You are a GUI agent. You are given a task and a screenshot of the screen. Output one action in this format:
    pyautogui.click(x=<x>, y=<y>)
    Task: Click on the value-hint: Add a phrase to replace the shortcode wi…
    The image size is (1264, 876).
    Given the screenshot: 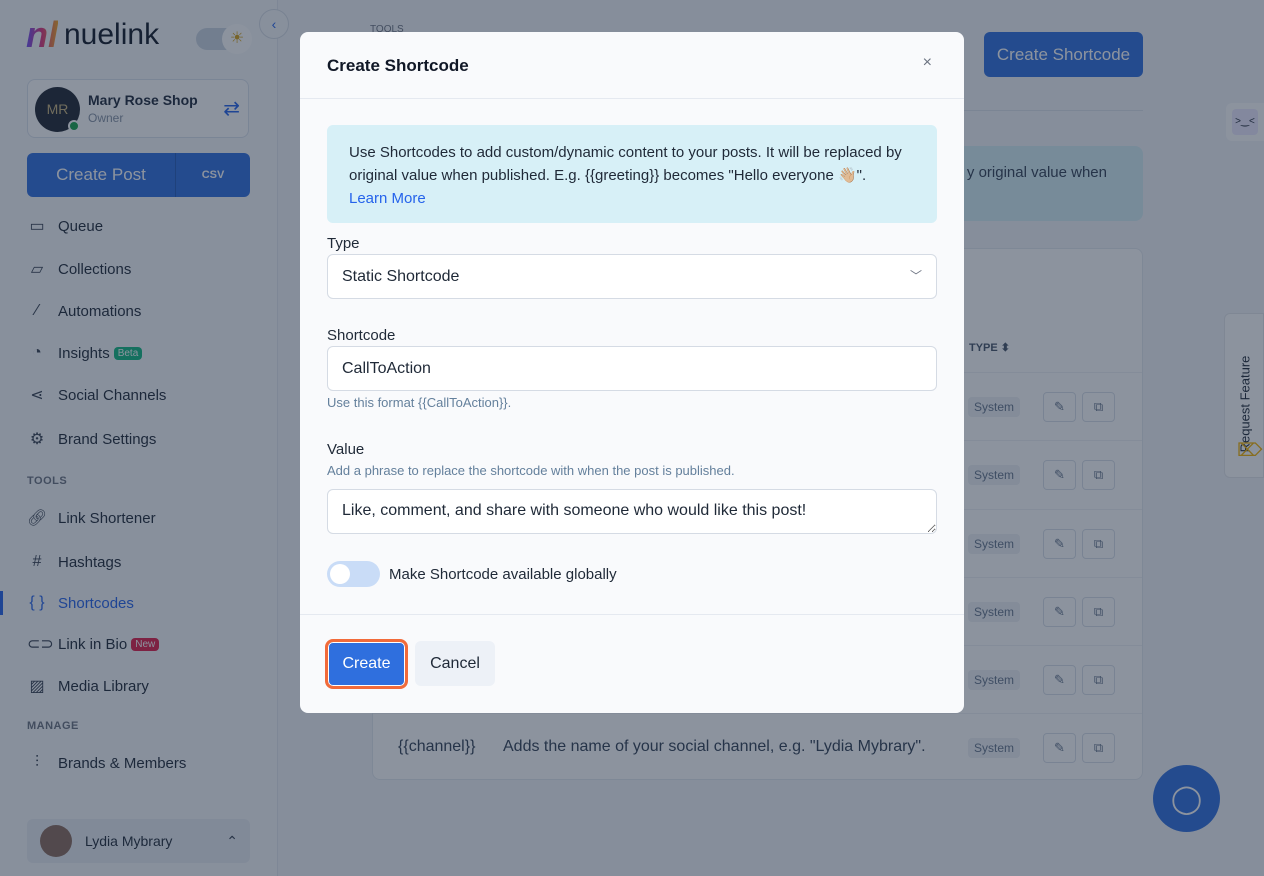 What is the action you would take?
    pyautogui.click(x=531, y=470)
    